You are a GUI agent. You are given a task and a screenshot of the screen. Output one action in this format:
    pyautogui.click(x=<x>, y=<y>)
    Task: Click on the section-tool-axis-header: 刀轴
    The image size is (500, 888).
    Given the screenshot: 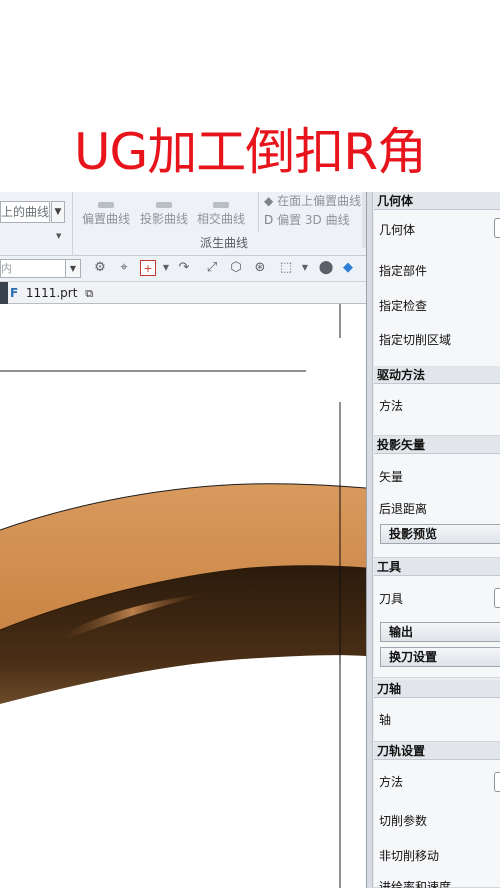 What is the action you would take?
    pyautogui.click(x=437, y=689)
    